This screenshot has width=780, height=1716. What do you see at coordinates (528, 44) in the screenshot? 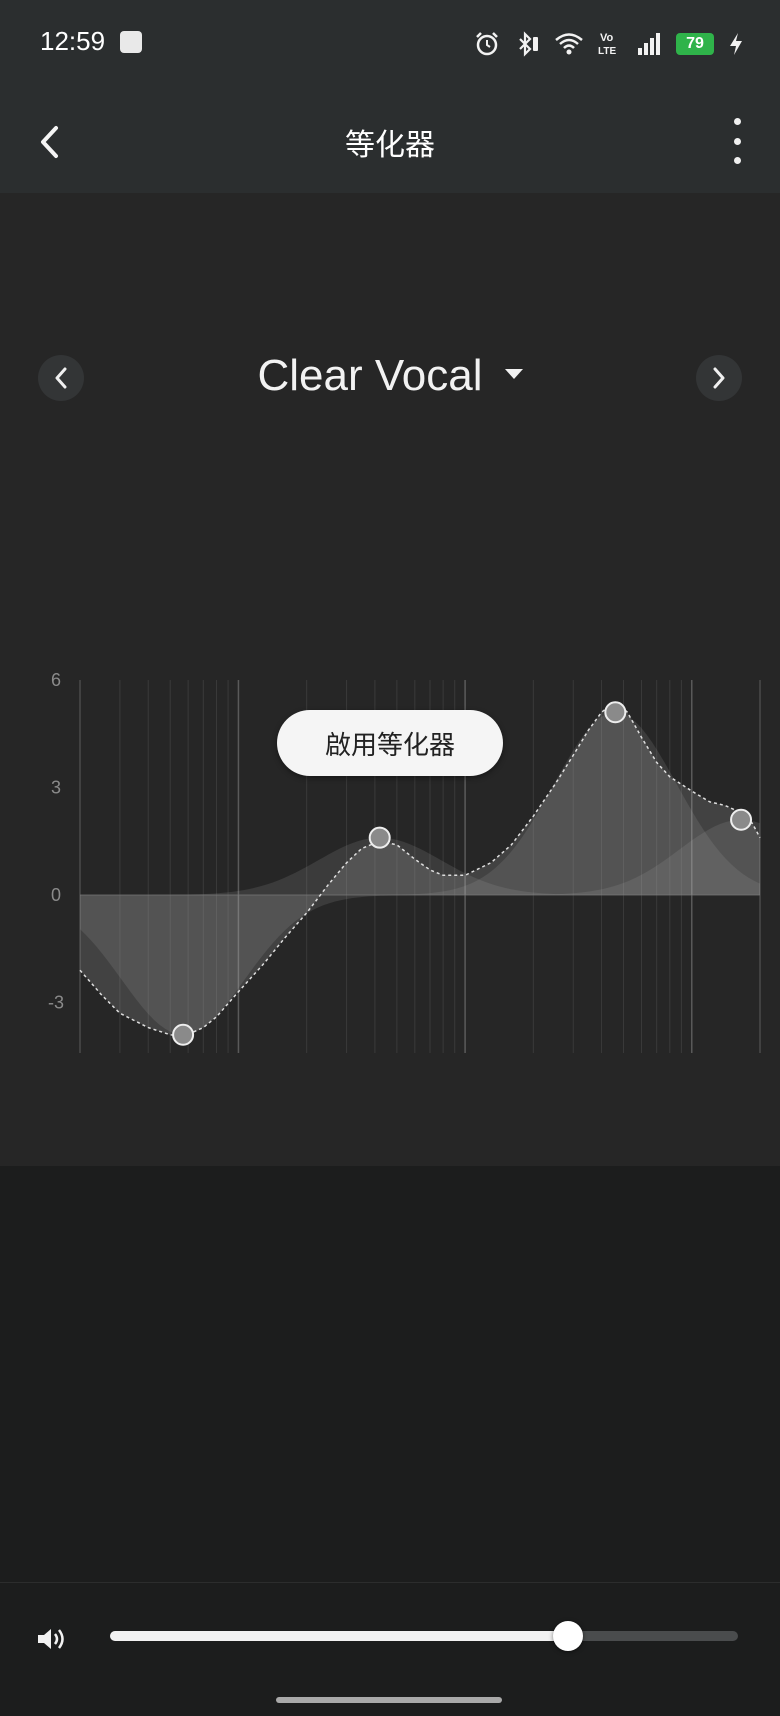
I see `bluetooth-icon` at bounding box center [528, 44].